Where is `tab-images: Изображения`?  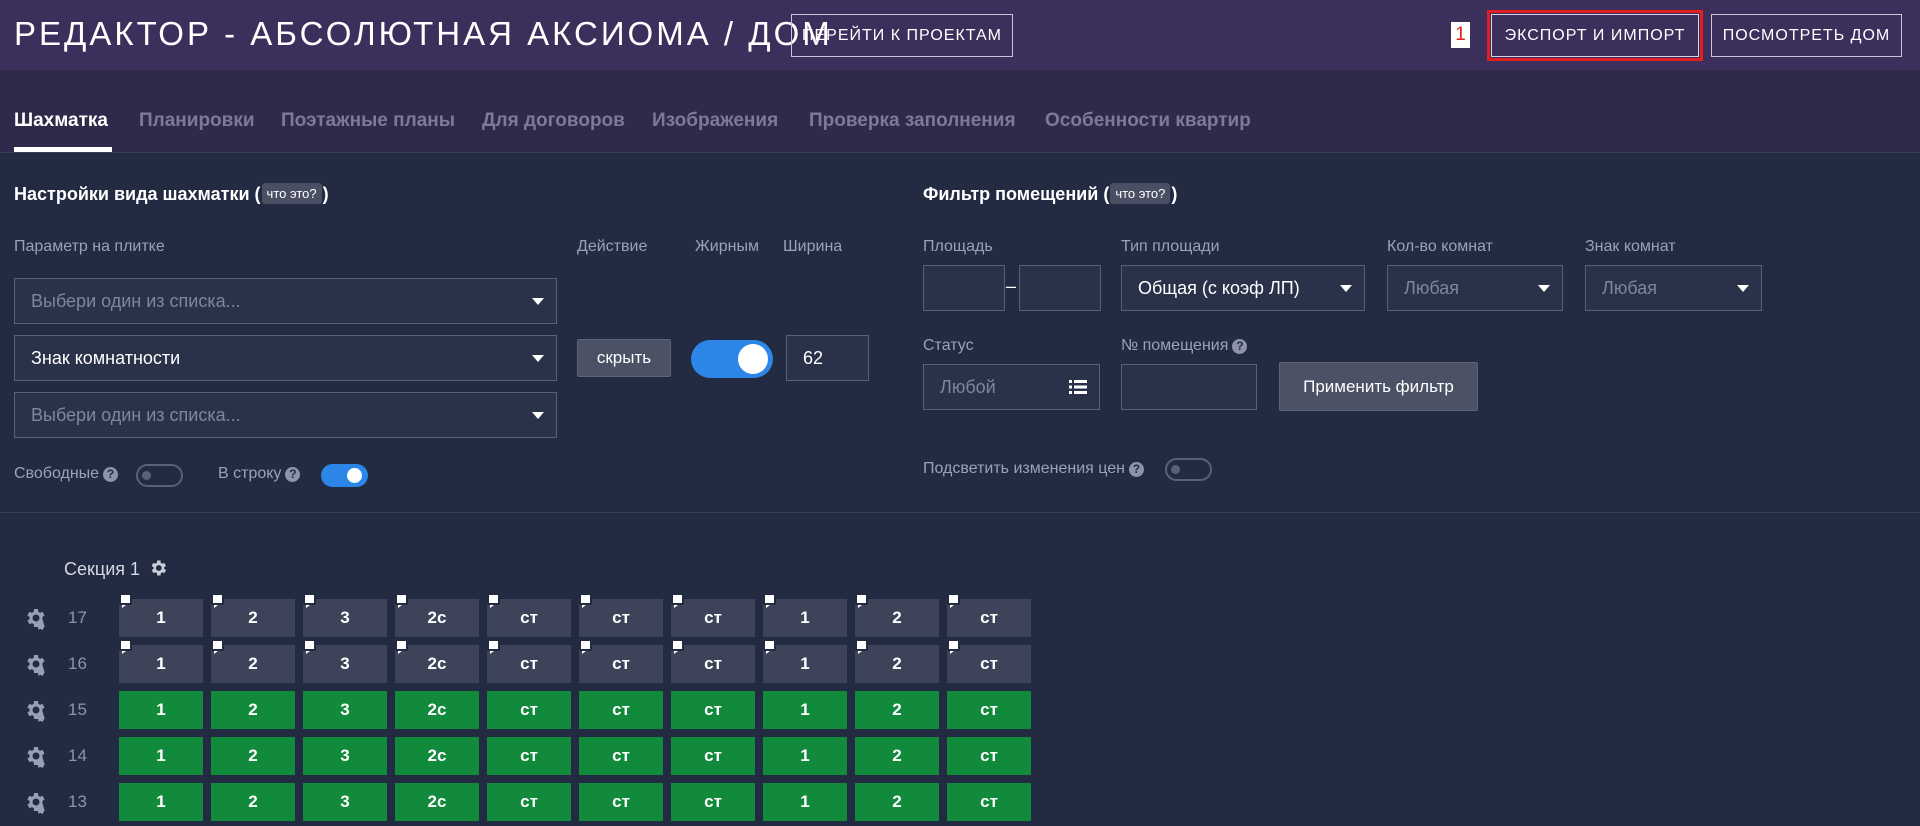 tab-images: Изображения is located at coordinates (715, 121).